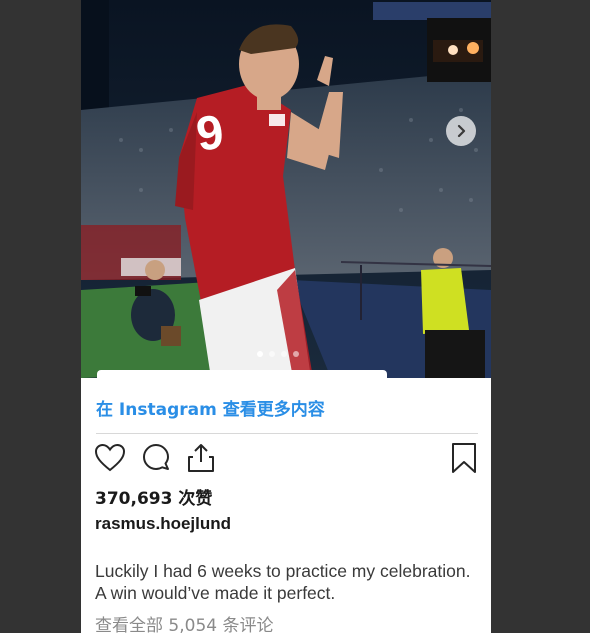 This screenshot has width=590, height=633. Describe the element at coordinates (163, 524) in the screenshot. I see `post-username: rasmus.hoejlund` at that location.